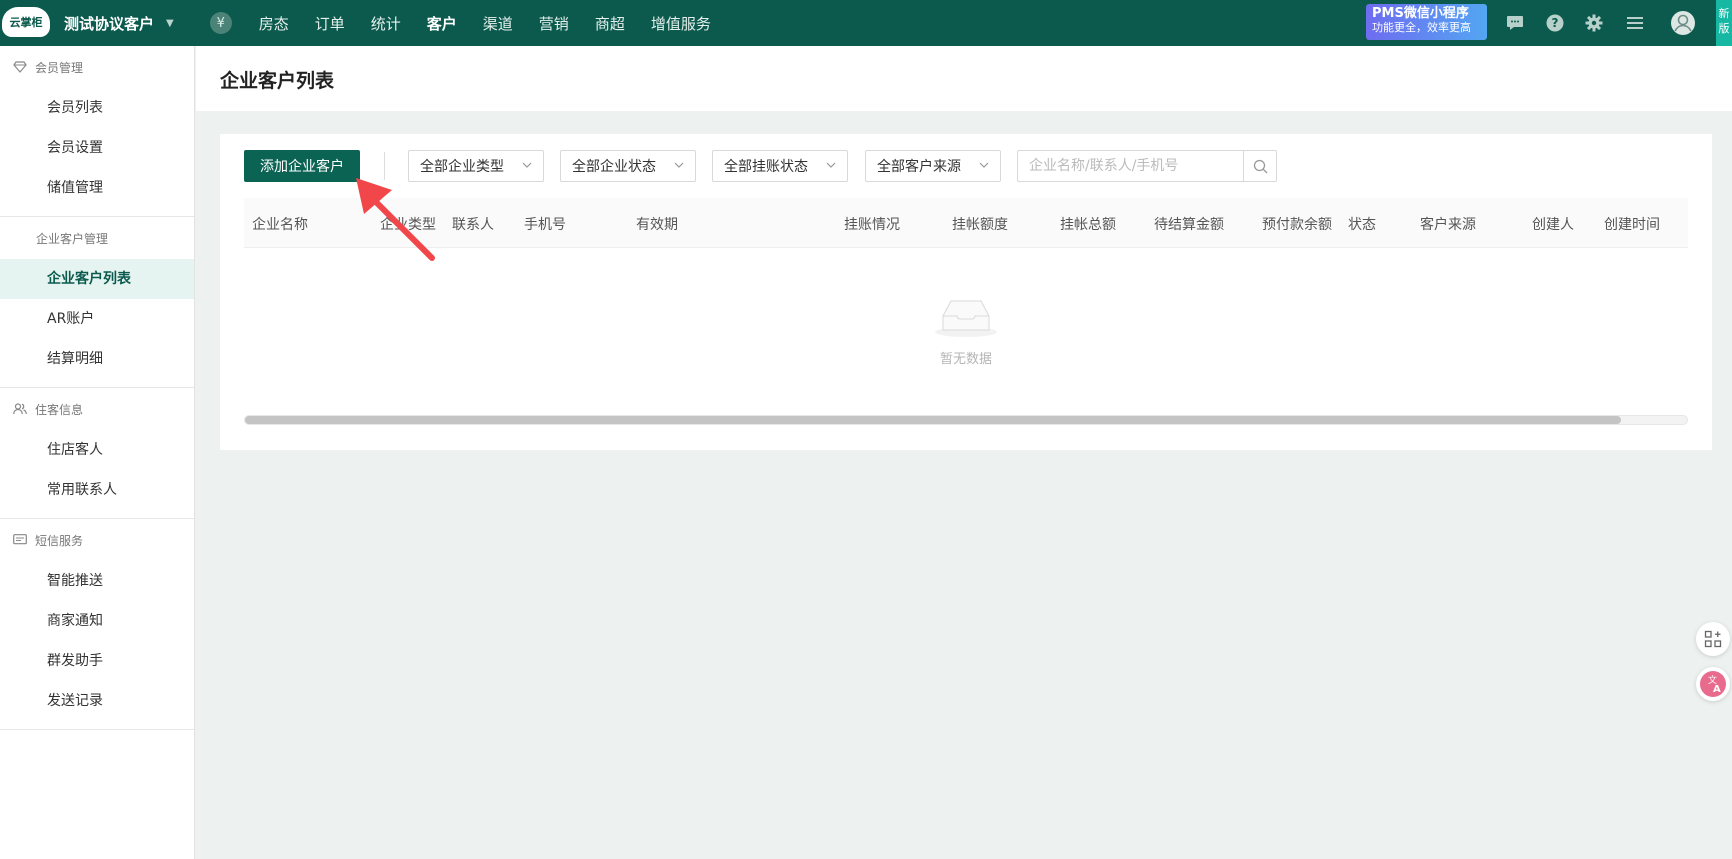 The width and height of the screenshot is (1732, 859). Describe the element at coordinates (1635, 23) in the screenshot. I see `menu-icon` at that location.